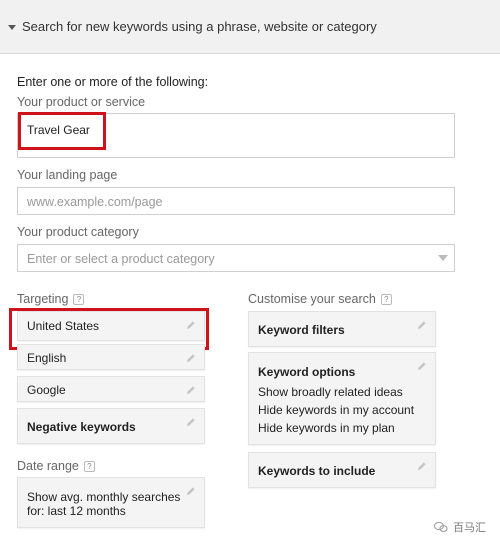 The height and width of the screenshot is (549, 500). Describe the element at coordinates (67, 175) in the screenshot. I see `landing-label: Your landing page` at that location.